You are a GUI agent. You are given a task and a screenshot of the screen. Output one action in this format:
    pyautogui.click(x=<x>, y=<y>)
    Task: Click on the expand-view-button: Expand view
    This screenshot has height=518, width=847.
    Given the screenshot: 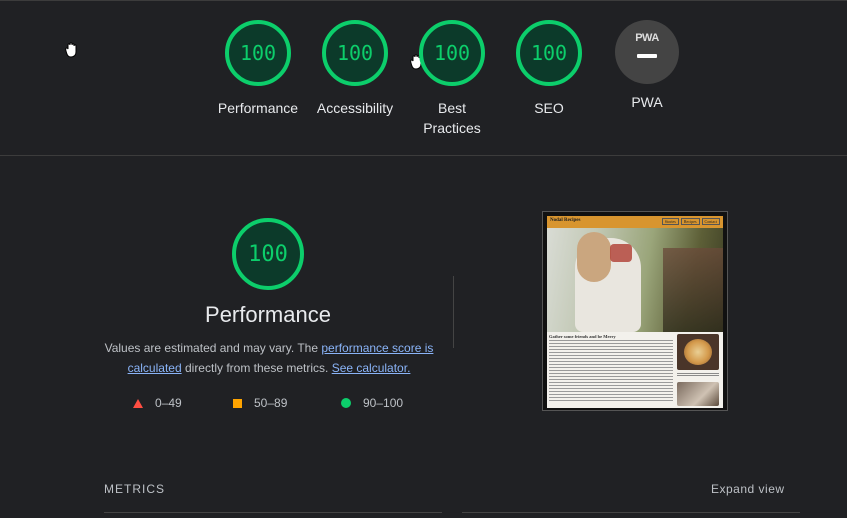 What is the action you would take?
    pyautogui.click(x=748, y=489)
    